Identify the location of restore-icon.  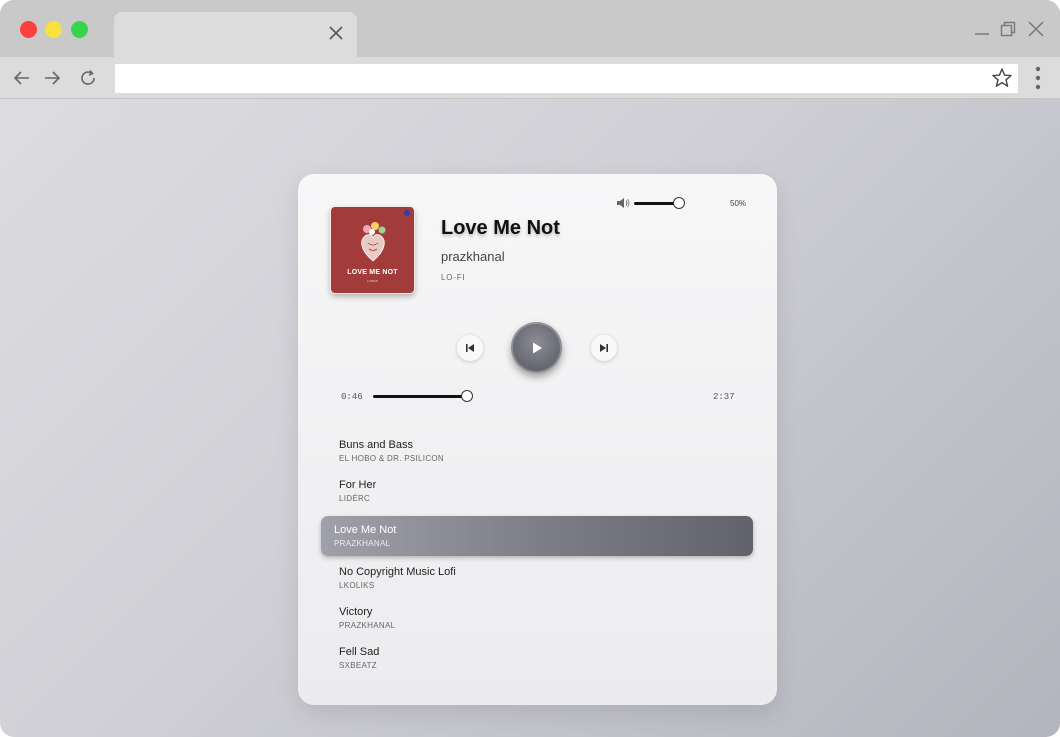
(1008, 29).